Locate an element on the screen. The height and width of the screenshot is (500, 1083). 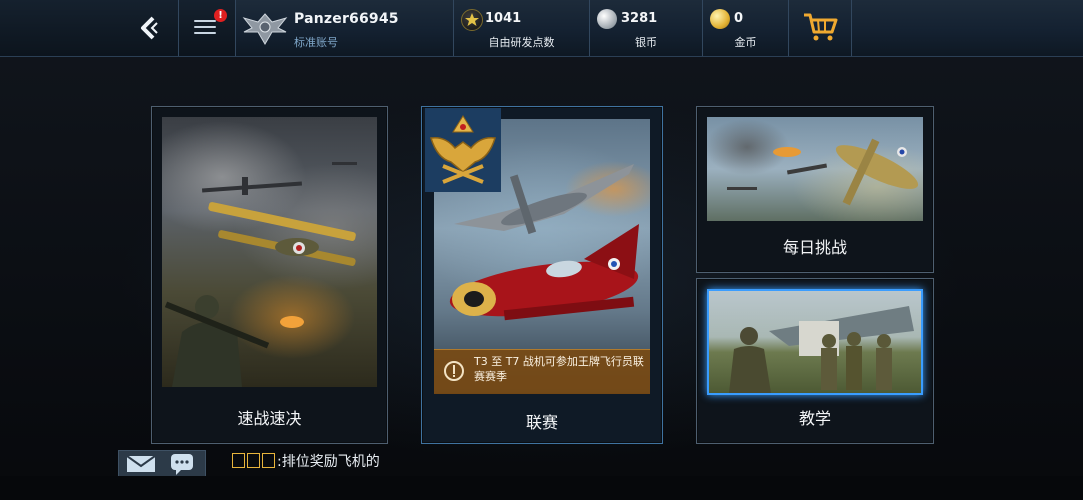
daily-challenge-label: 每日挑战 is located at coordinates (814, 247).